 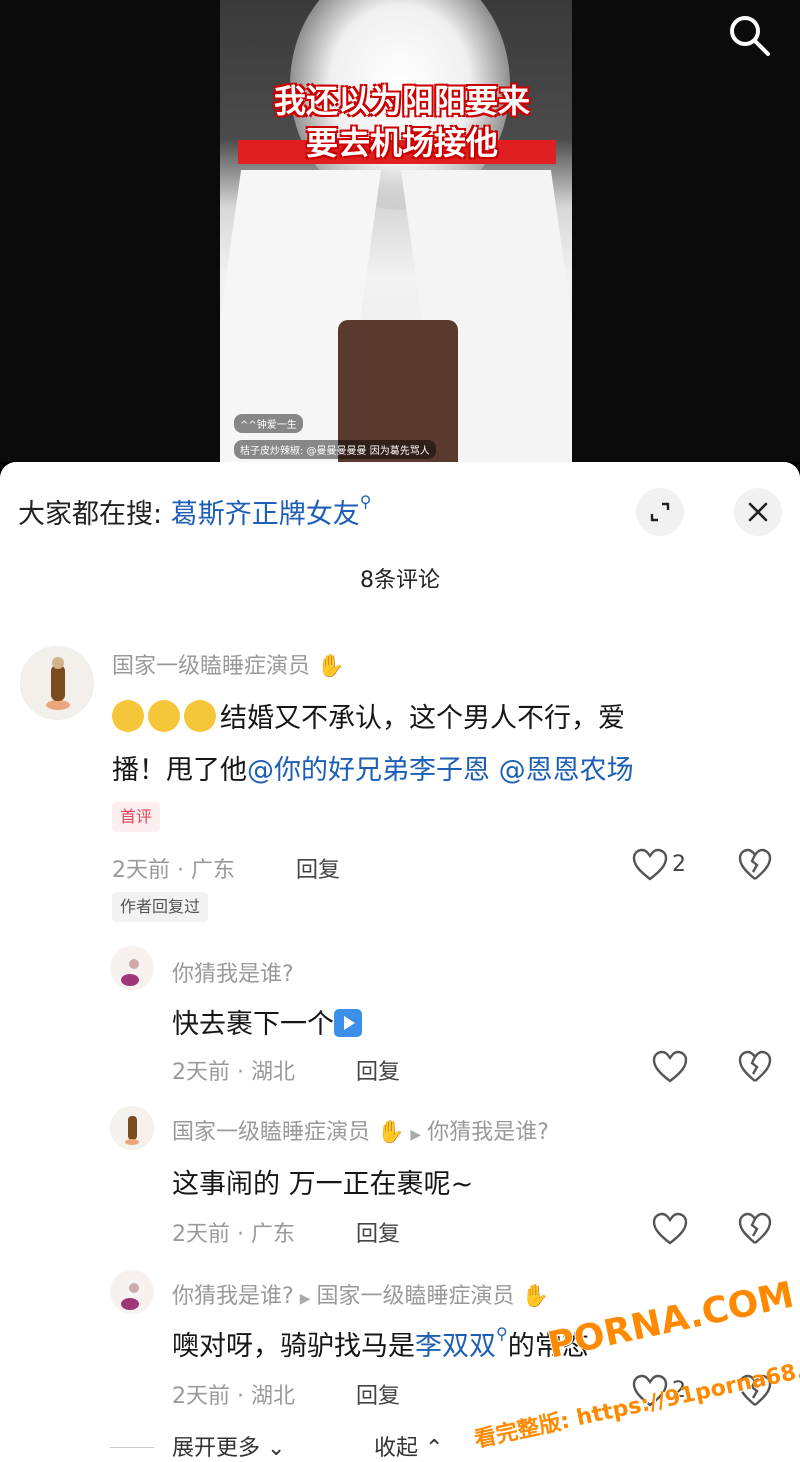 I want to click on expand-icon, so click(x=660, y=512).